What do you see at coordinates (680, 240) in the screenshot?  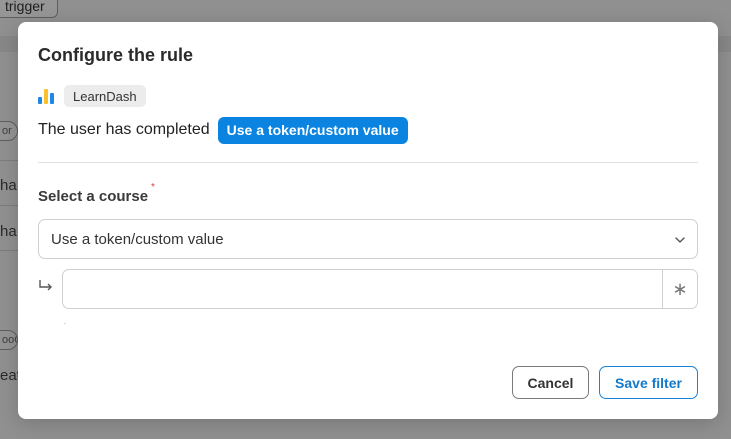 I see `chevron-down-icon` at bounding box center [680, 240].